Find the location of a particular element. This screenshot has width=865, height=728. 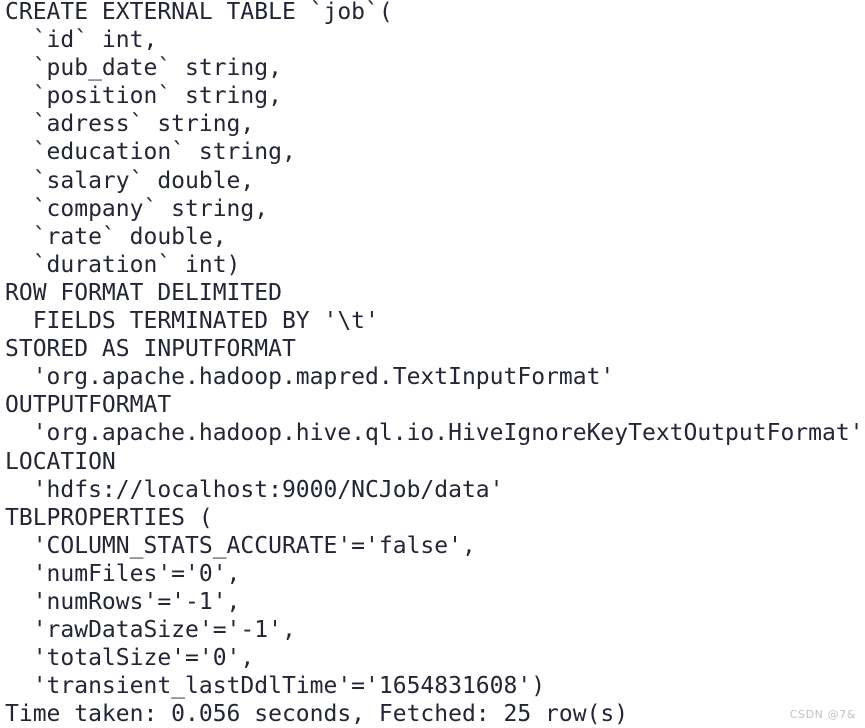

code-line: TBLPROPERTIES ( is located at coordinates (109, 517).